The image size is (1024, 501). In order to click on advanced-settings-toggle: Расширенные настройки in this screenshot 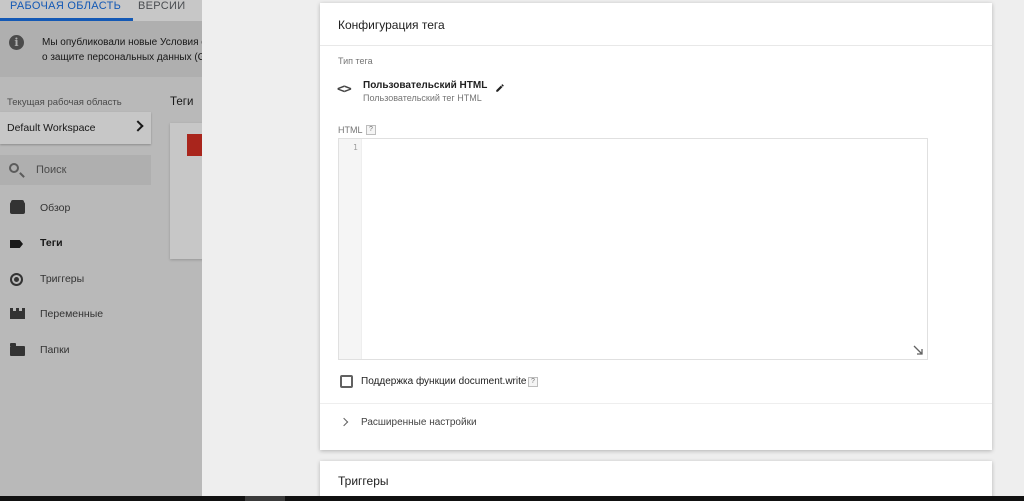, I will do `click(419, 422)`.